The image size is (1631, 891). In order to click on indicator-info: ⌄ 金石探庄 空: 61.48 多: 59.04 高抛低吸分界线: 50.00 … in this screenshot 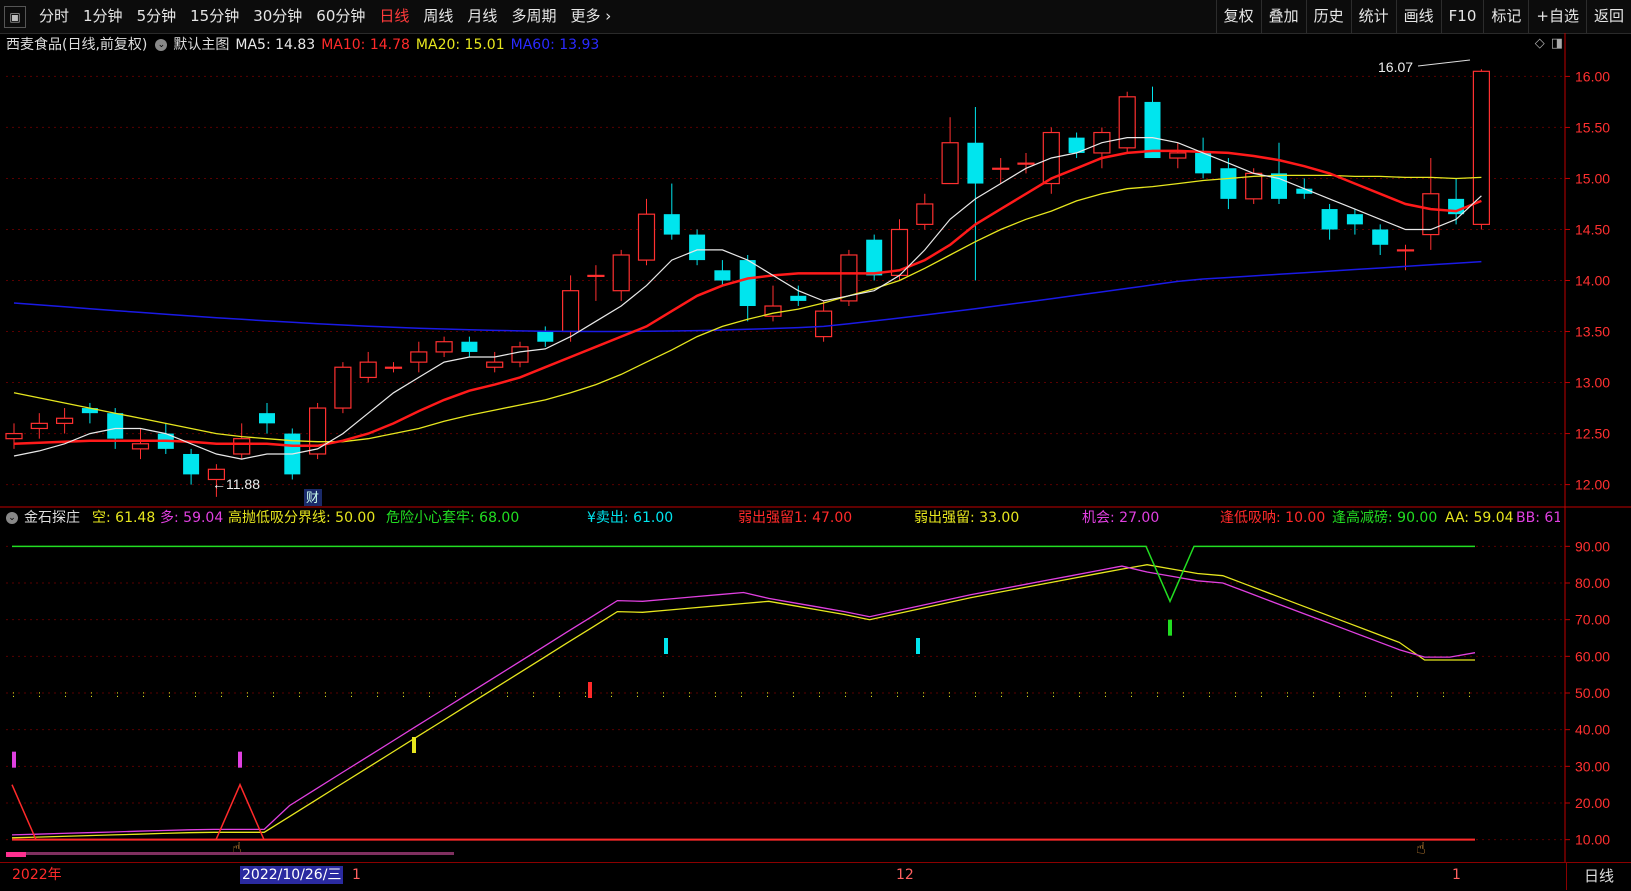, I will do `click(780, 518)`.